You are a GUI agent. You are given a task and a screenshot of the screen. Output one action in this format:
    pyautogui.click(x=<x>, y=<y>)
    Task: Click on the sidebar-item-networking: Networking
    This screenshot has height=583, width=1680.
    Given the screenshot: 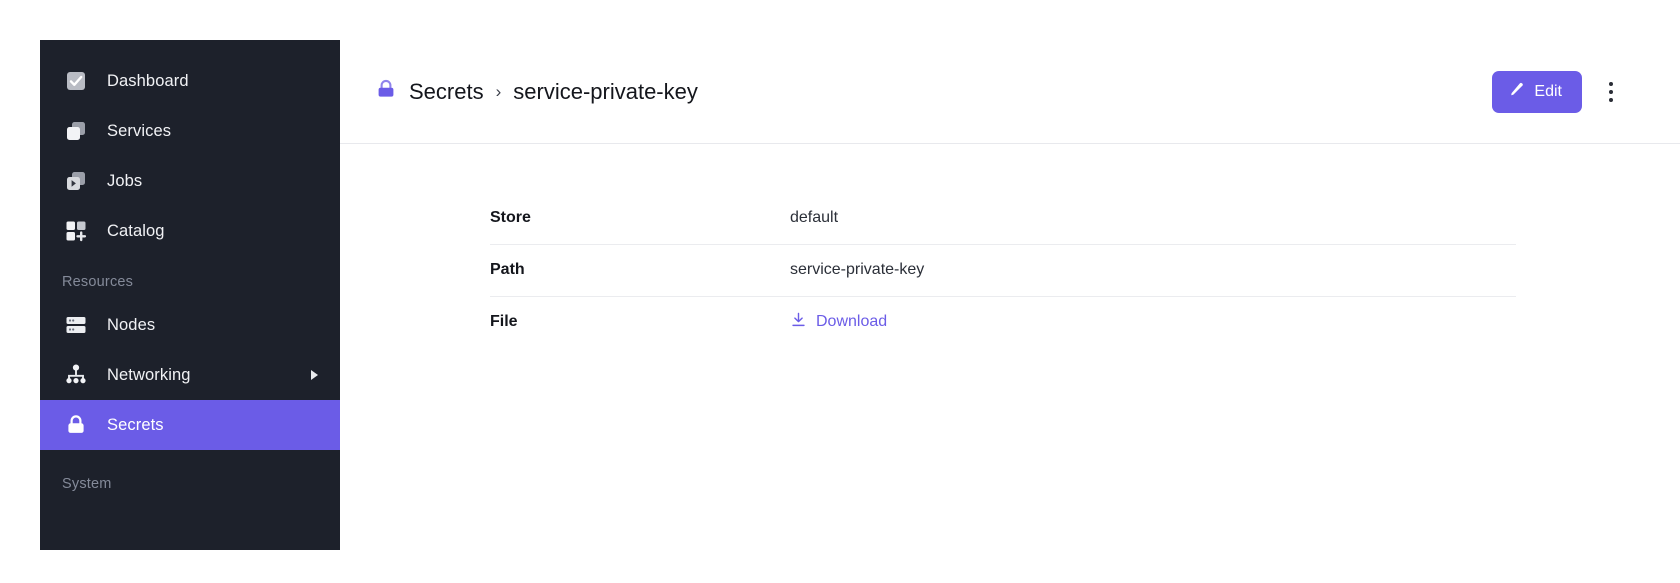 What is the action you would take?
    pyautogui.click(x=190, y=375)
    